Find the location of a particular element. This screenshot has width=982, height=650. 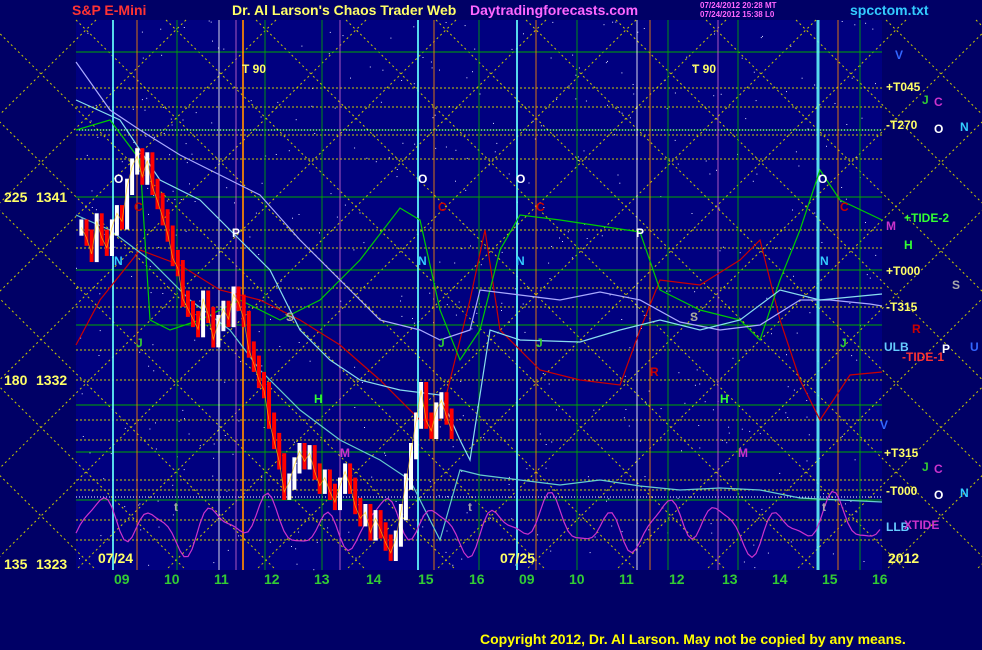

date-label-0724: 07/24 is located at coordinates (116, 558).